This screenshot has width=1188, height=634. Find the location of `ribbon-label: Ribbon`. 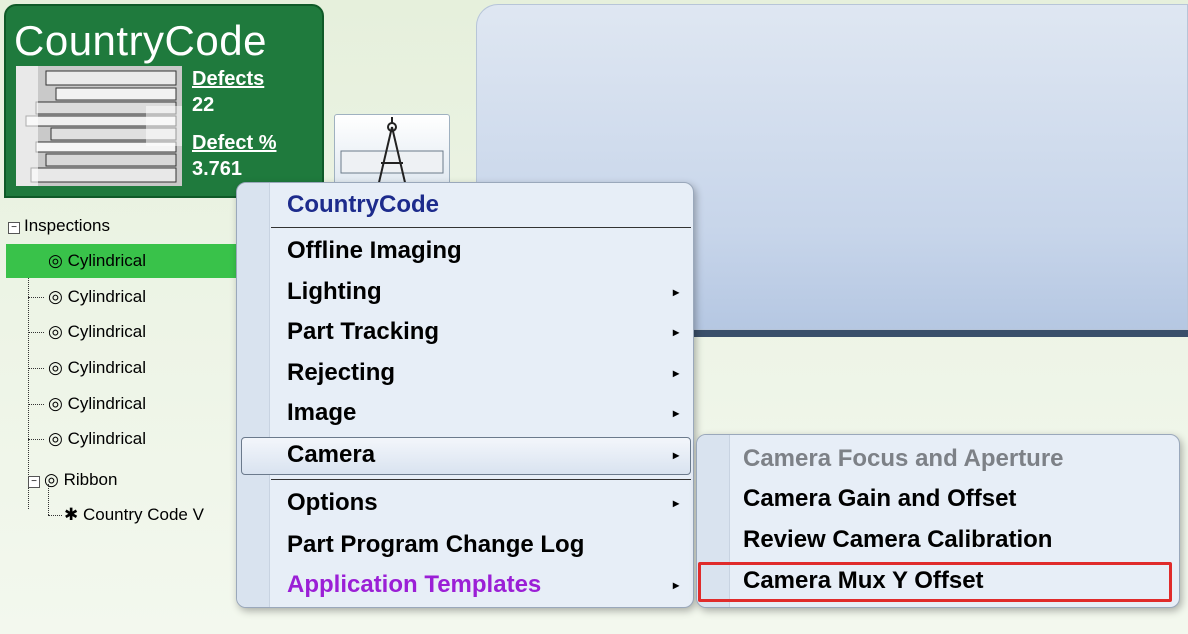

ribbon-label: Ribbon is located at coordinates (90, 479).